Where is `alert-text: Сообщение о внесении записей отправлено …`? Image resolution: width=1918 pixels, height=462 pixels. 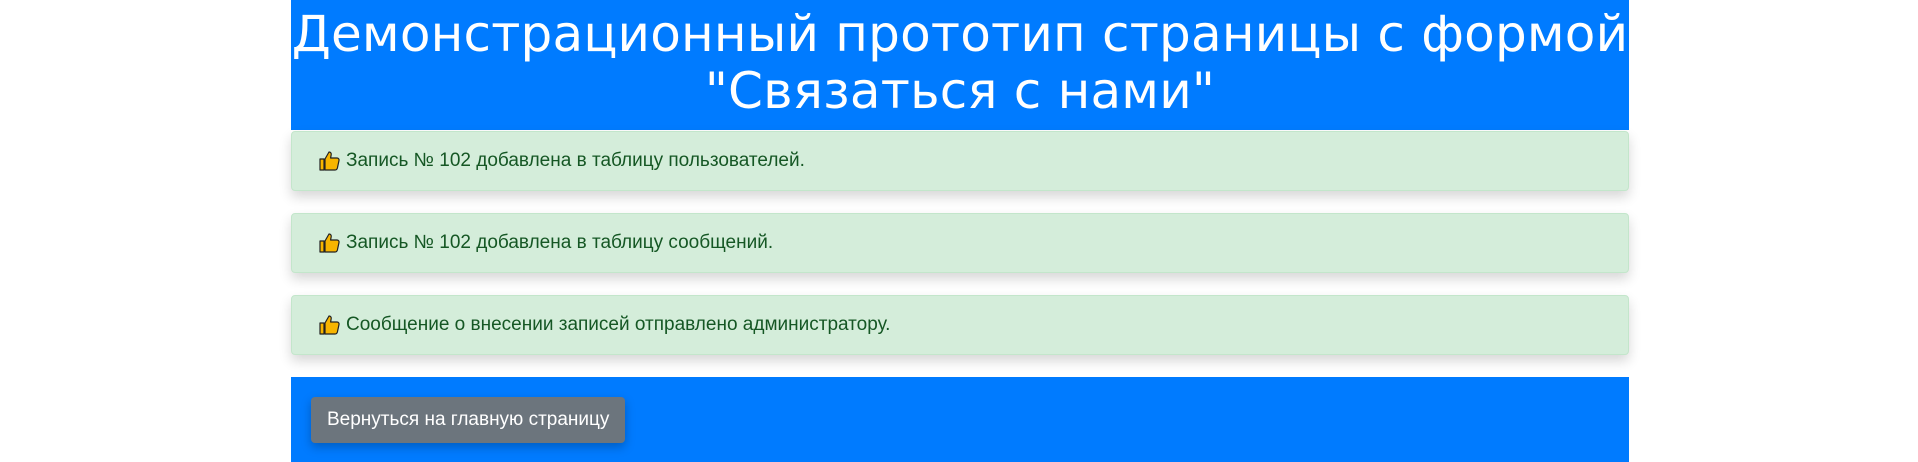
alert-text: Сообщение о внесении записей отправлено … is located at coordinates (618, 324).